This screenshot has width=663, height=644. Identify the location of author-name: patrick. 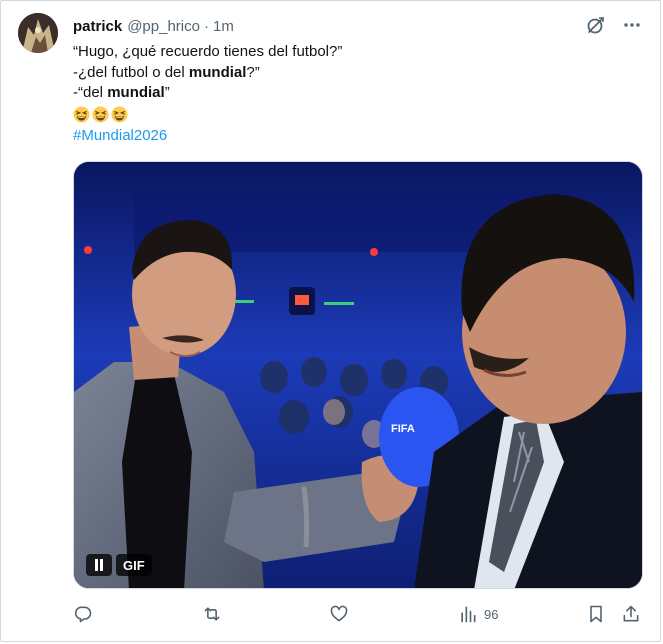
(97, 26).